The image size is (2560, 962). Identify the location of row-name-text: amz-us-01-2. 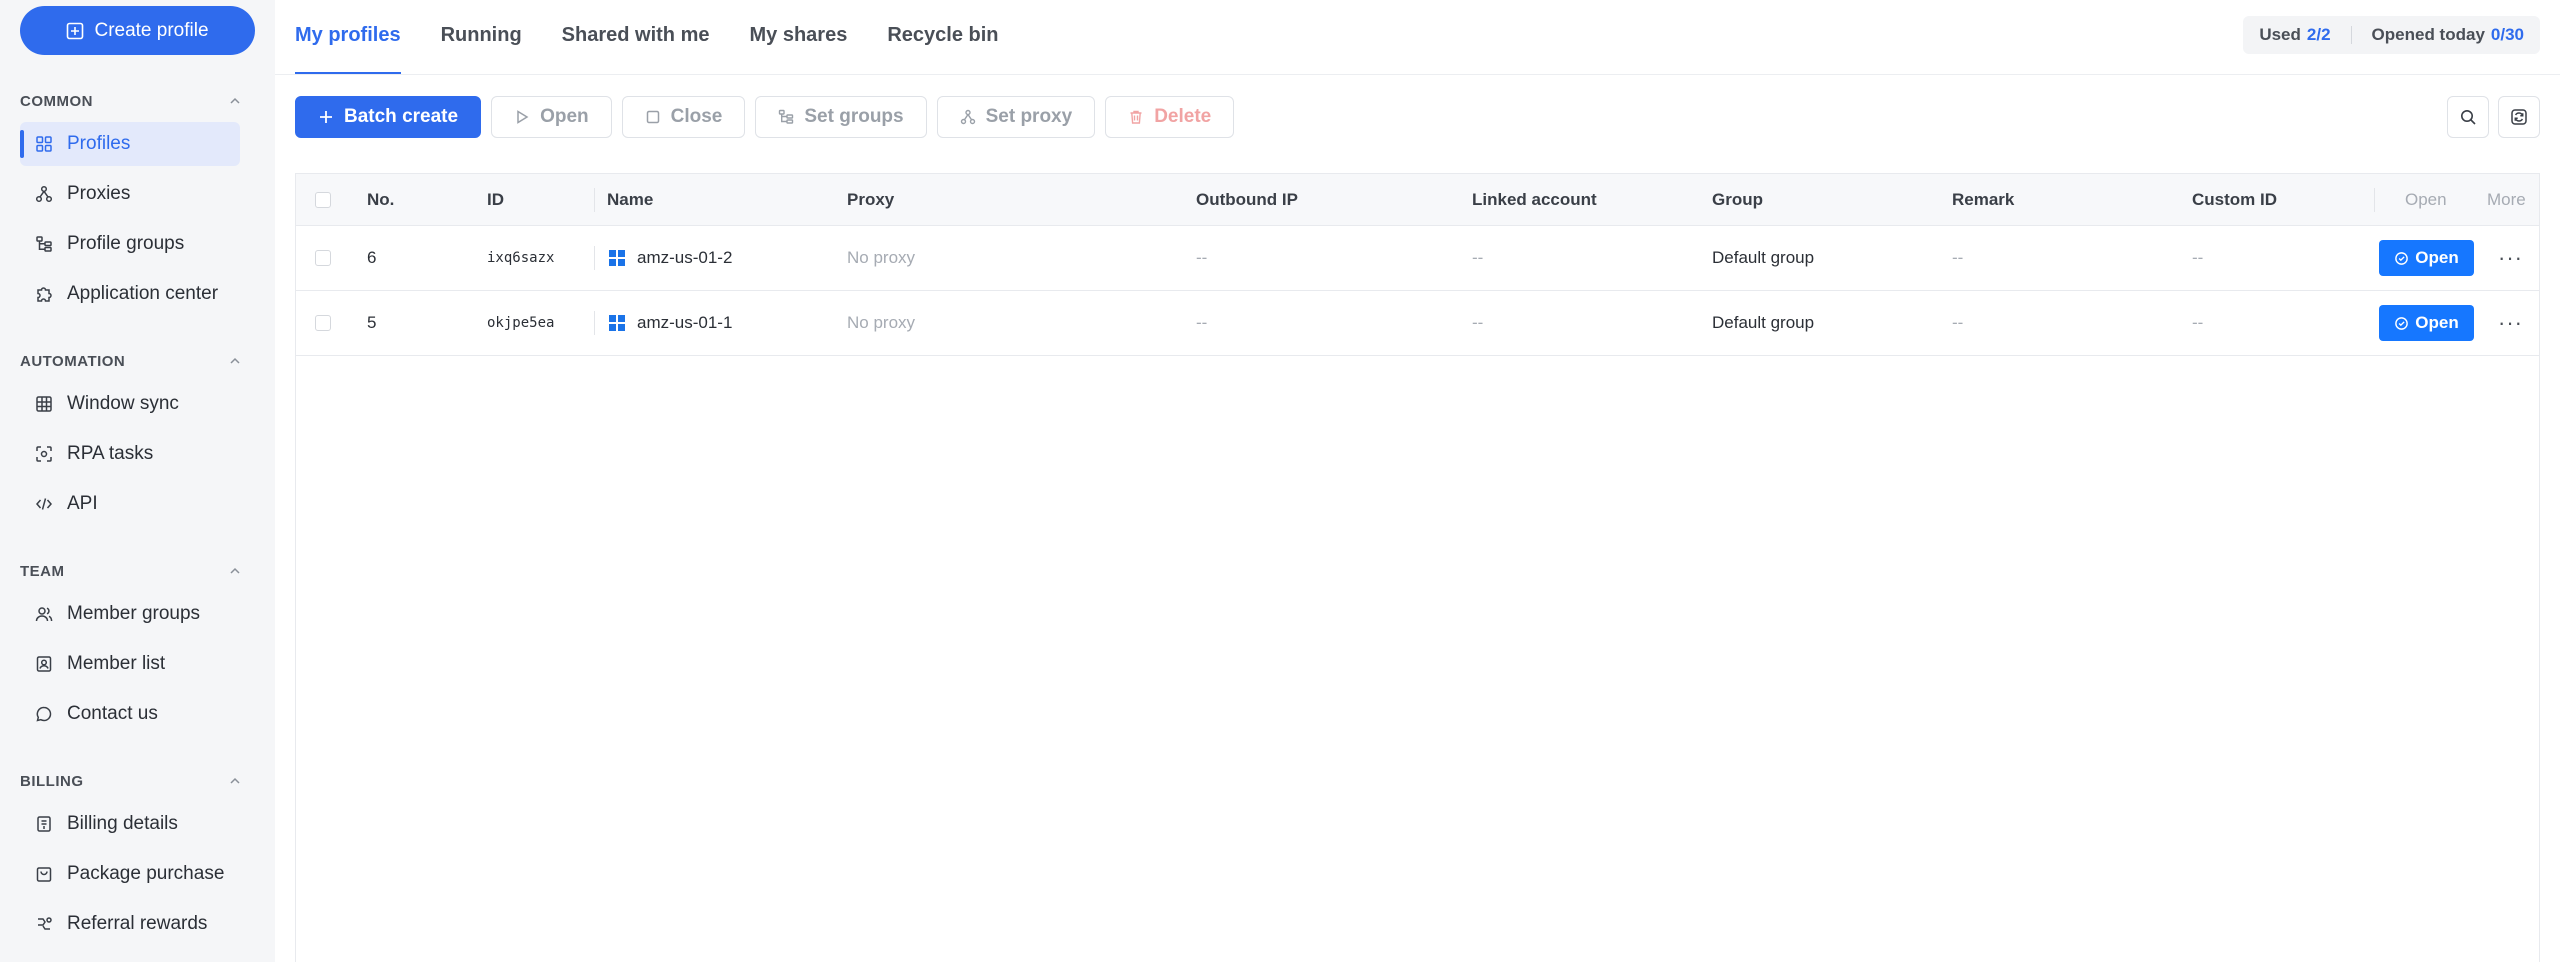
(685, 257).